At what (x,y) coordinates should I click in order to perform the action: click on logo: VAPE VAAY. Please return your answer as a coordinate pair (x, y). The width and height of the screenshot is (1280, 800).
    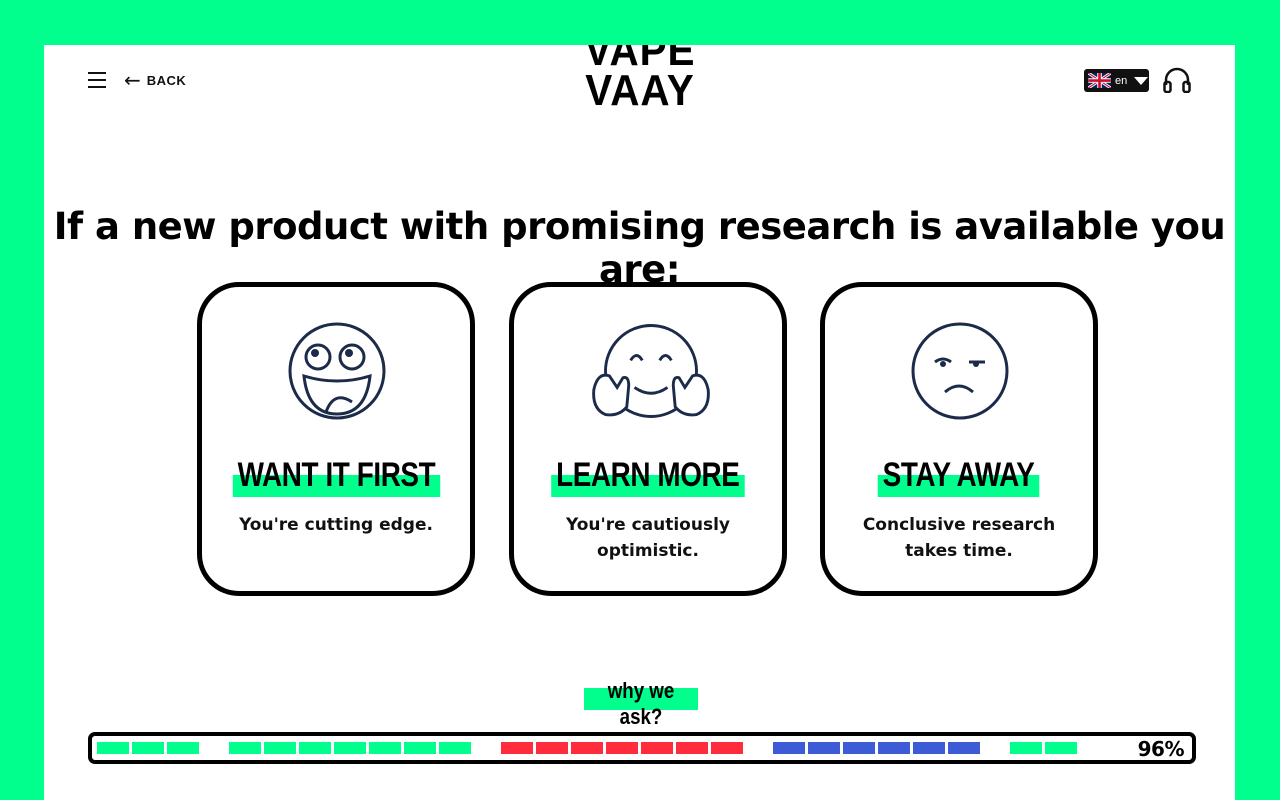
    Looking at the image, I should click on (640, 80).